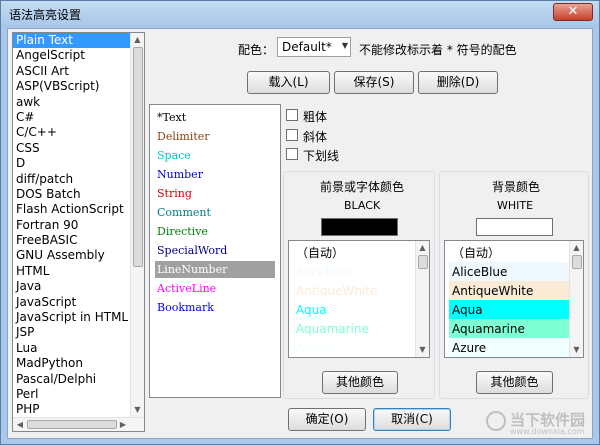 This screenshot has width=600, height=445. What do you see at coordinates (78, 348) in the screenshot?
I see `language-item: Lua` at bounding box center [78, 348].